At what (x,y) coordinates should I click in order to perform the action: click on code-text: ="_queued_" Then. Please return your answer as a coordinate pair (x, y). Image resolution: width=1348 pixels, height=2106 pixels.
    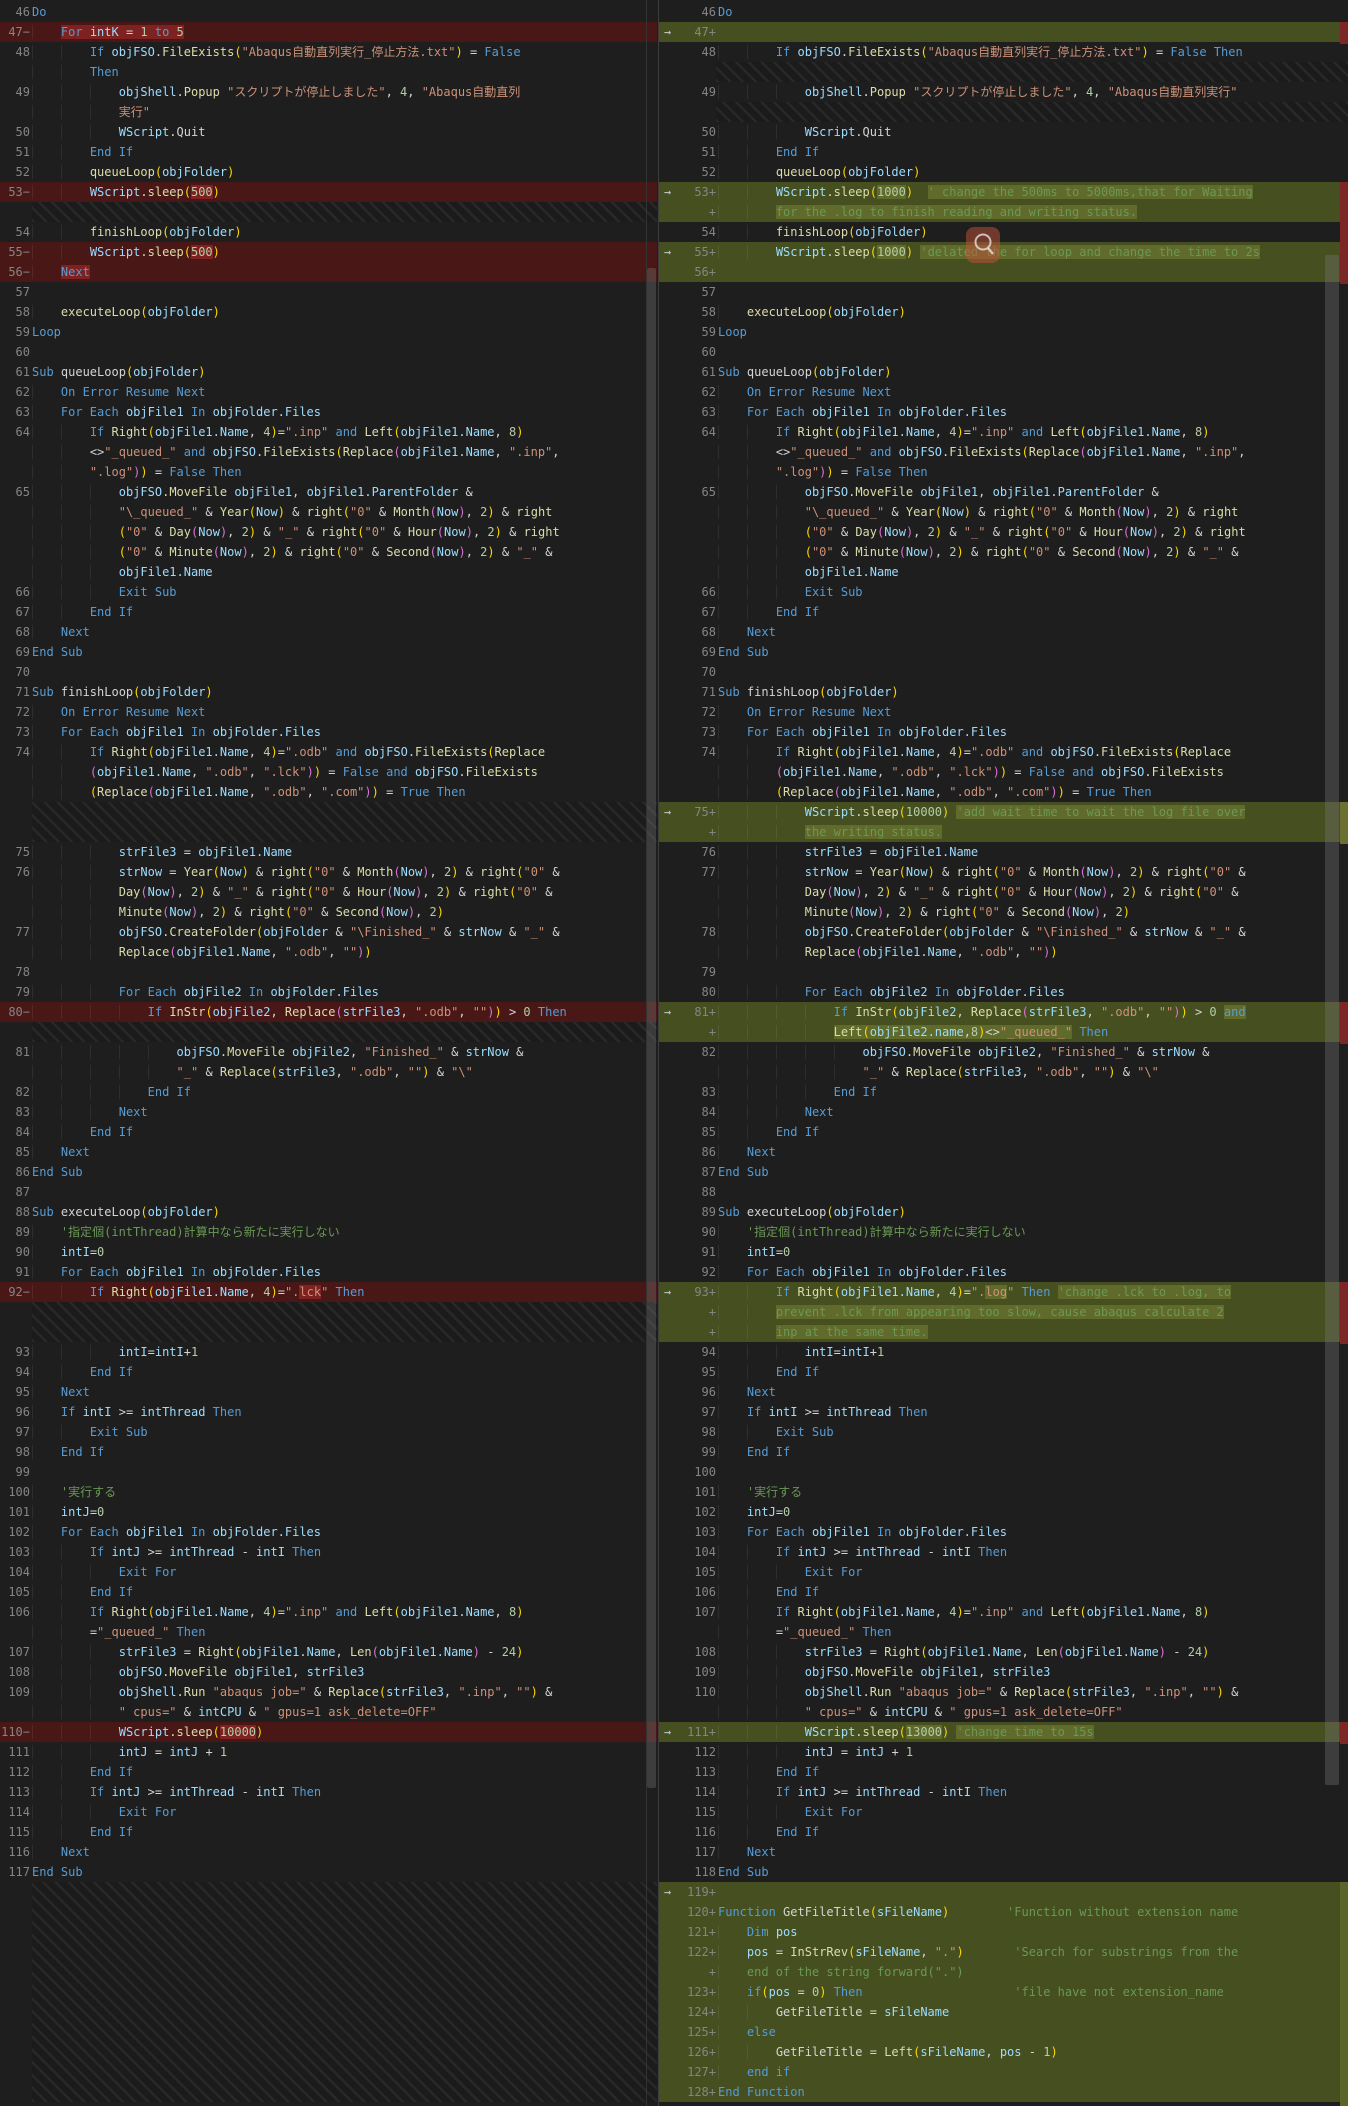
    Looking at the image, I should click on (344, 1632).